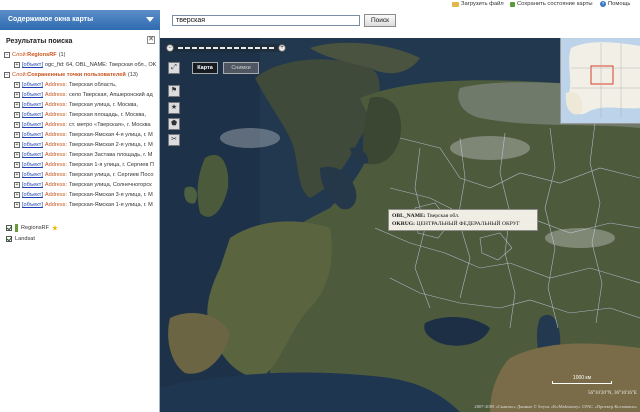 The height and width of the screenshot is (412, 640). What do you see at coordinates (76, 75) in the screenshot?
I see `layer-name: Сохраненные точки пользователей` at bounding box center [76, 75].